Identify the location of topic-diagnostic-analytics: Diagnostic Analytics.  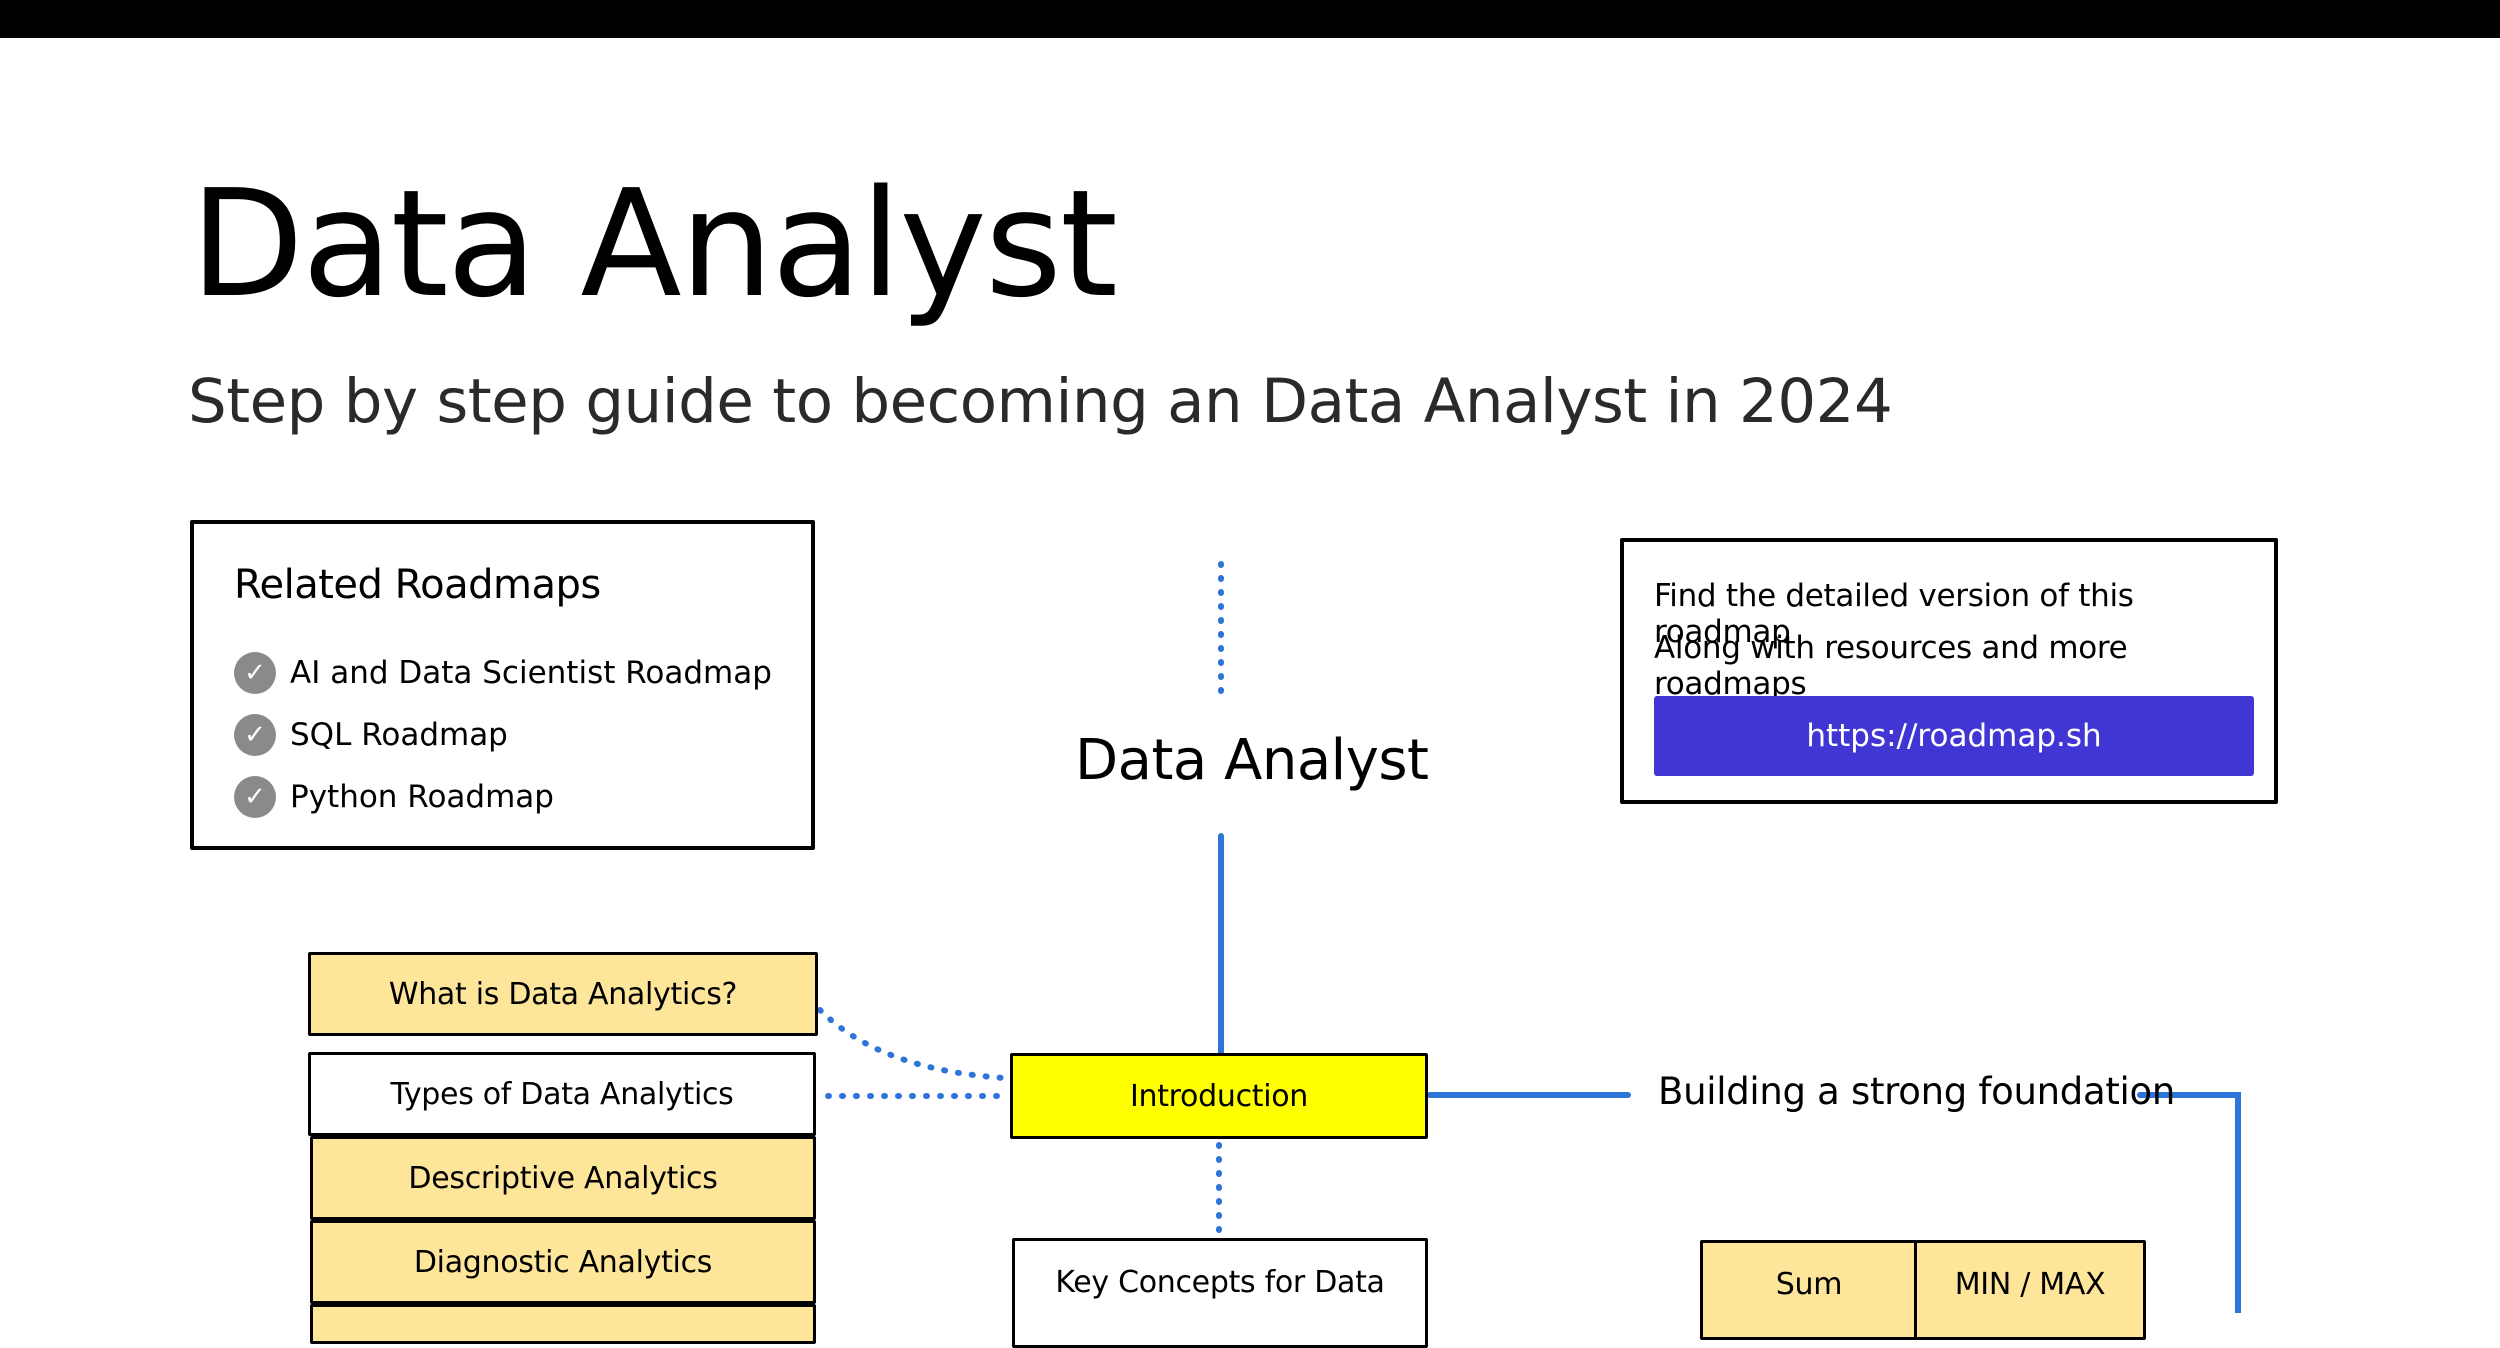
(563, 1262).